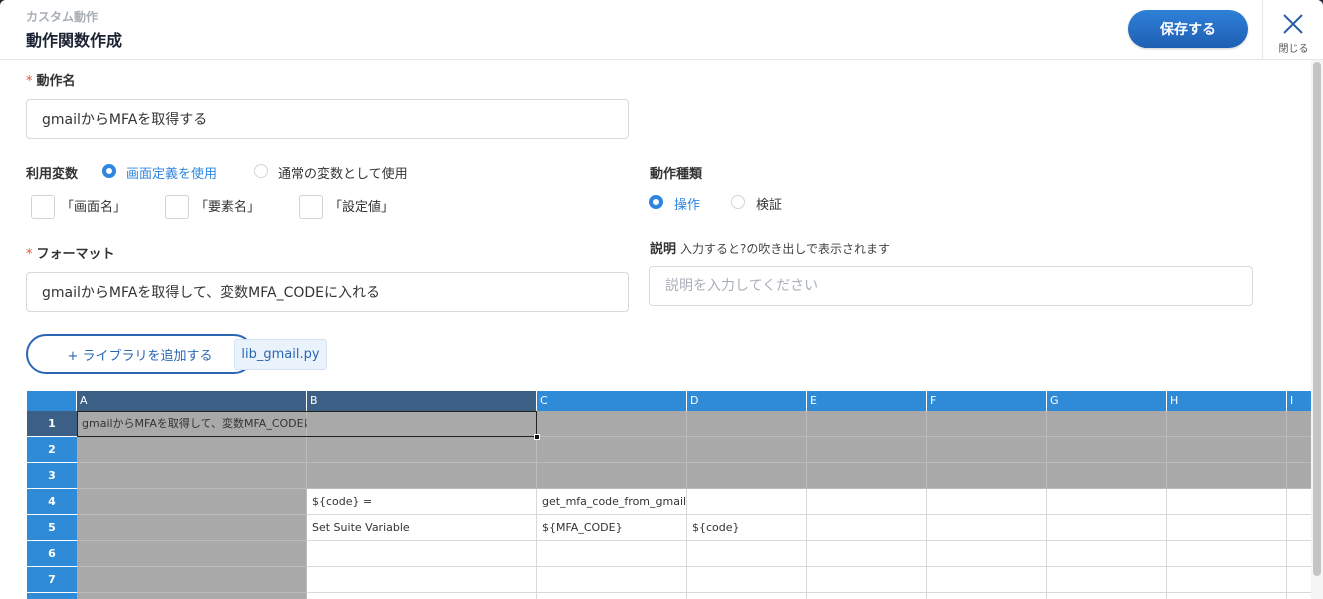 Image resolution: width=1323 pixels, height=599 pixels. I want to click on grid-cell-h3, so click(1227, 476).